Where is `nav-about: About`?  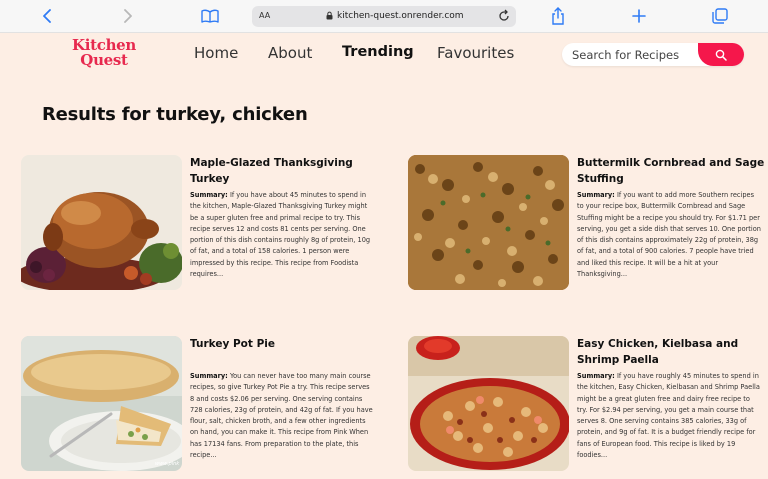
nav-about: About is located at coordinates (290, 53).